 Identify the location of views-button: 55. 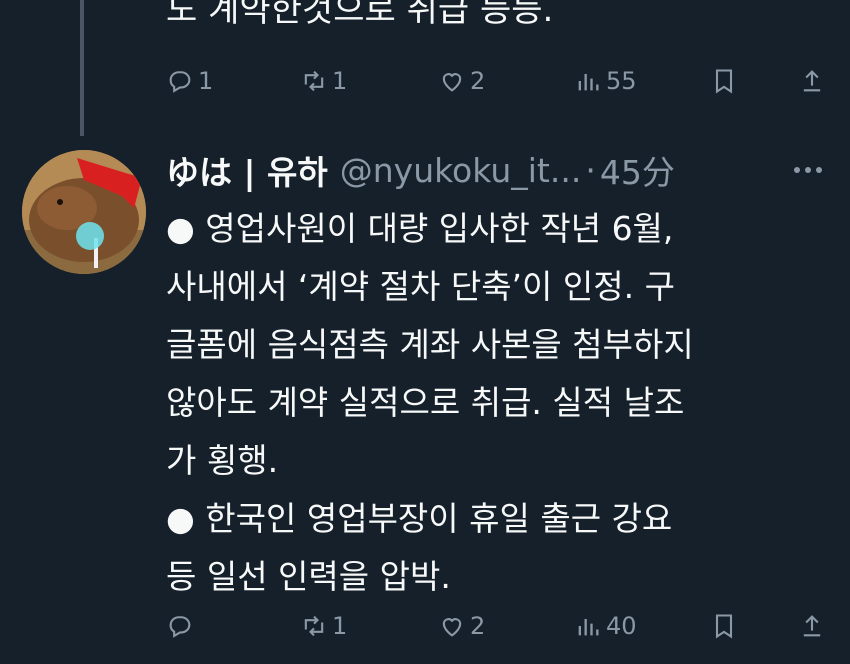
(605, 81).